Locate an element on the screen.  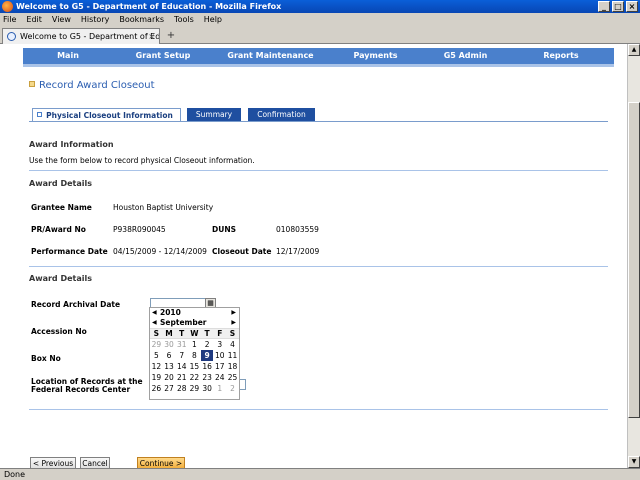
minimize-button: _ is located at coordinates (604, 6).